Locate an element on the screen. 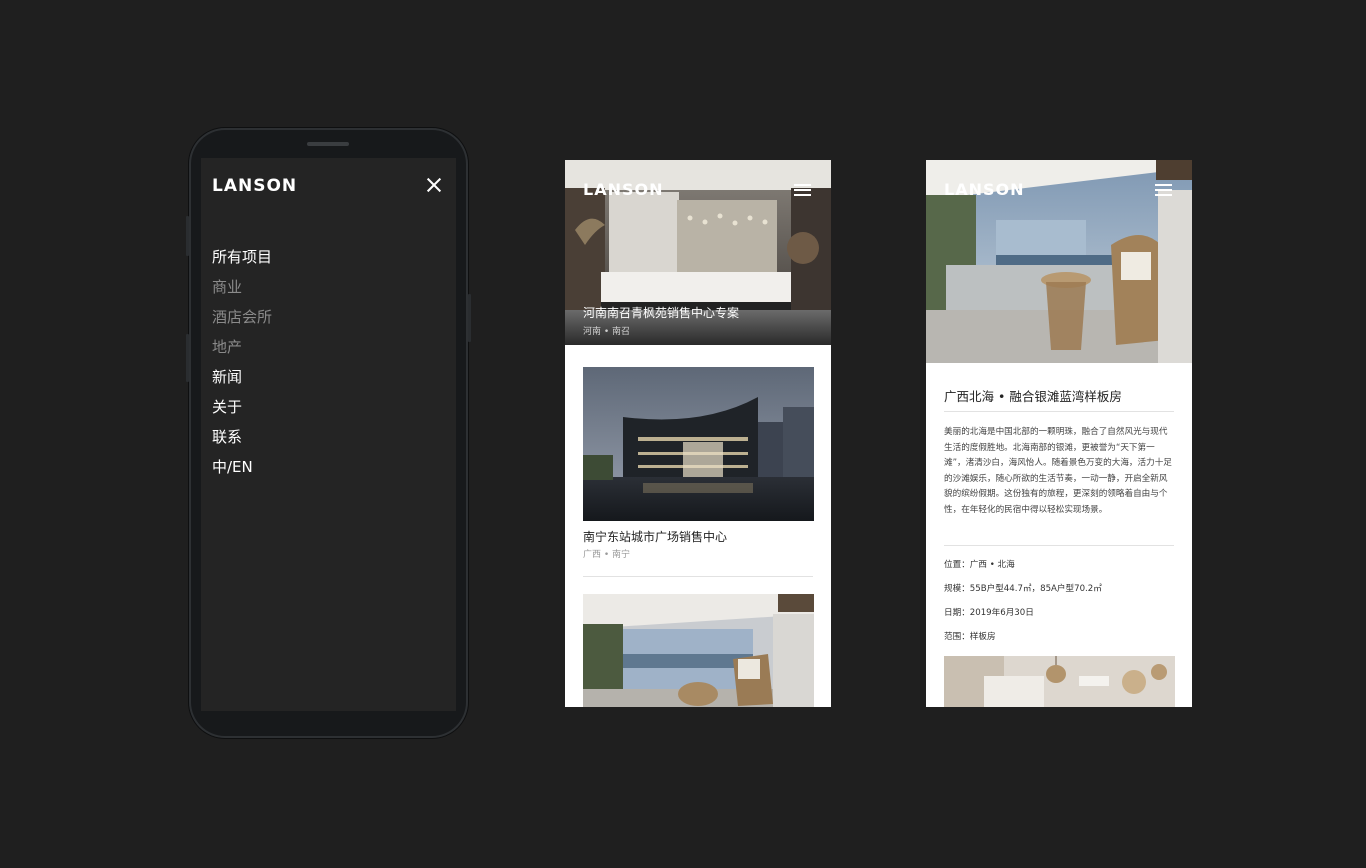 The height and width of the screenshot is (868, 1366). menu-item-news: 新闻 is located at coordinates (242, 381).